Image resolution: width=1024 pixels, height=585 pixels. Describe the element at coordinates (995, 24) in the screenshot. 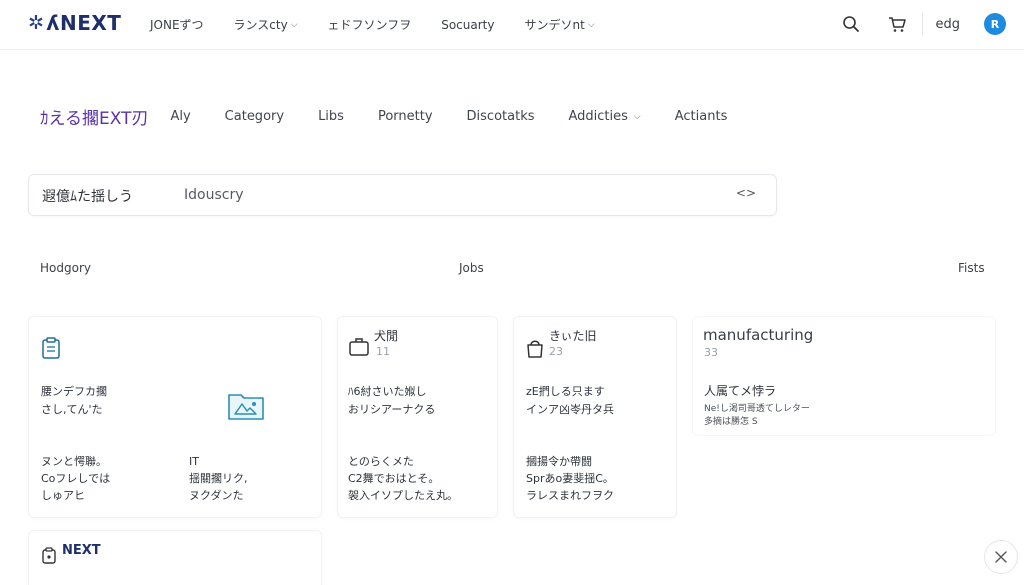

I see `avatar: R` at that location.